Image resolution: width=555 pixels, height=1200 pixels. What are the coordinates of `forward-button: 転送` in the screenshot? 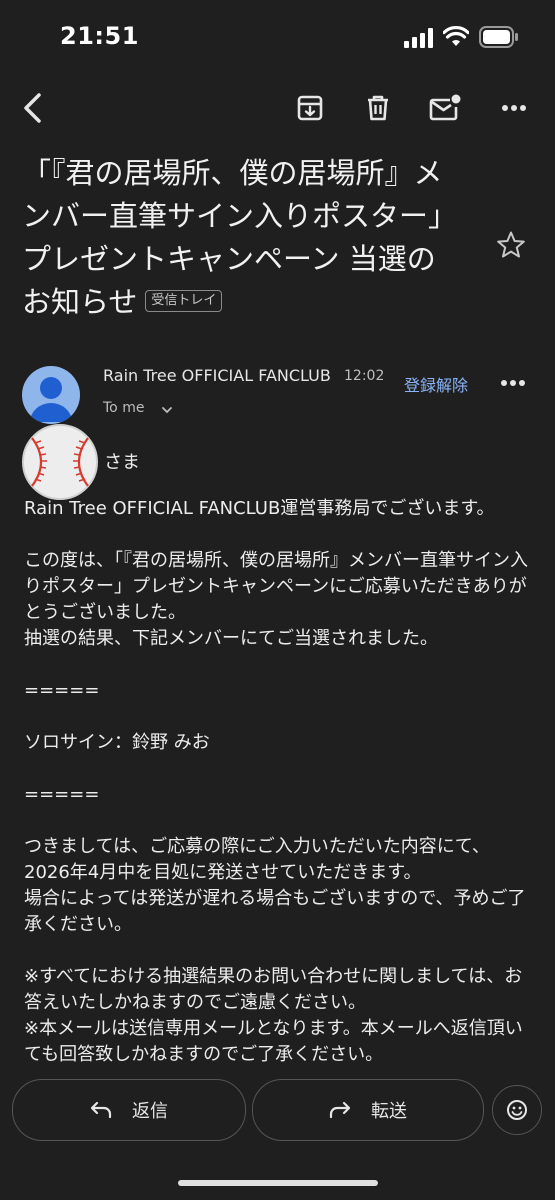 It's located at (368, 1110).